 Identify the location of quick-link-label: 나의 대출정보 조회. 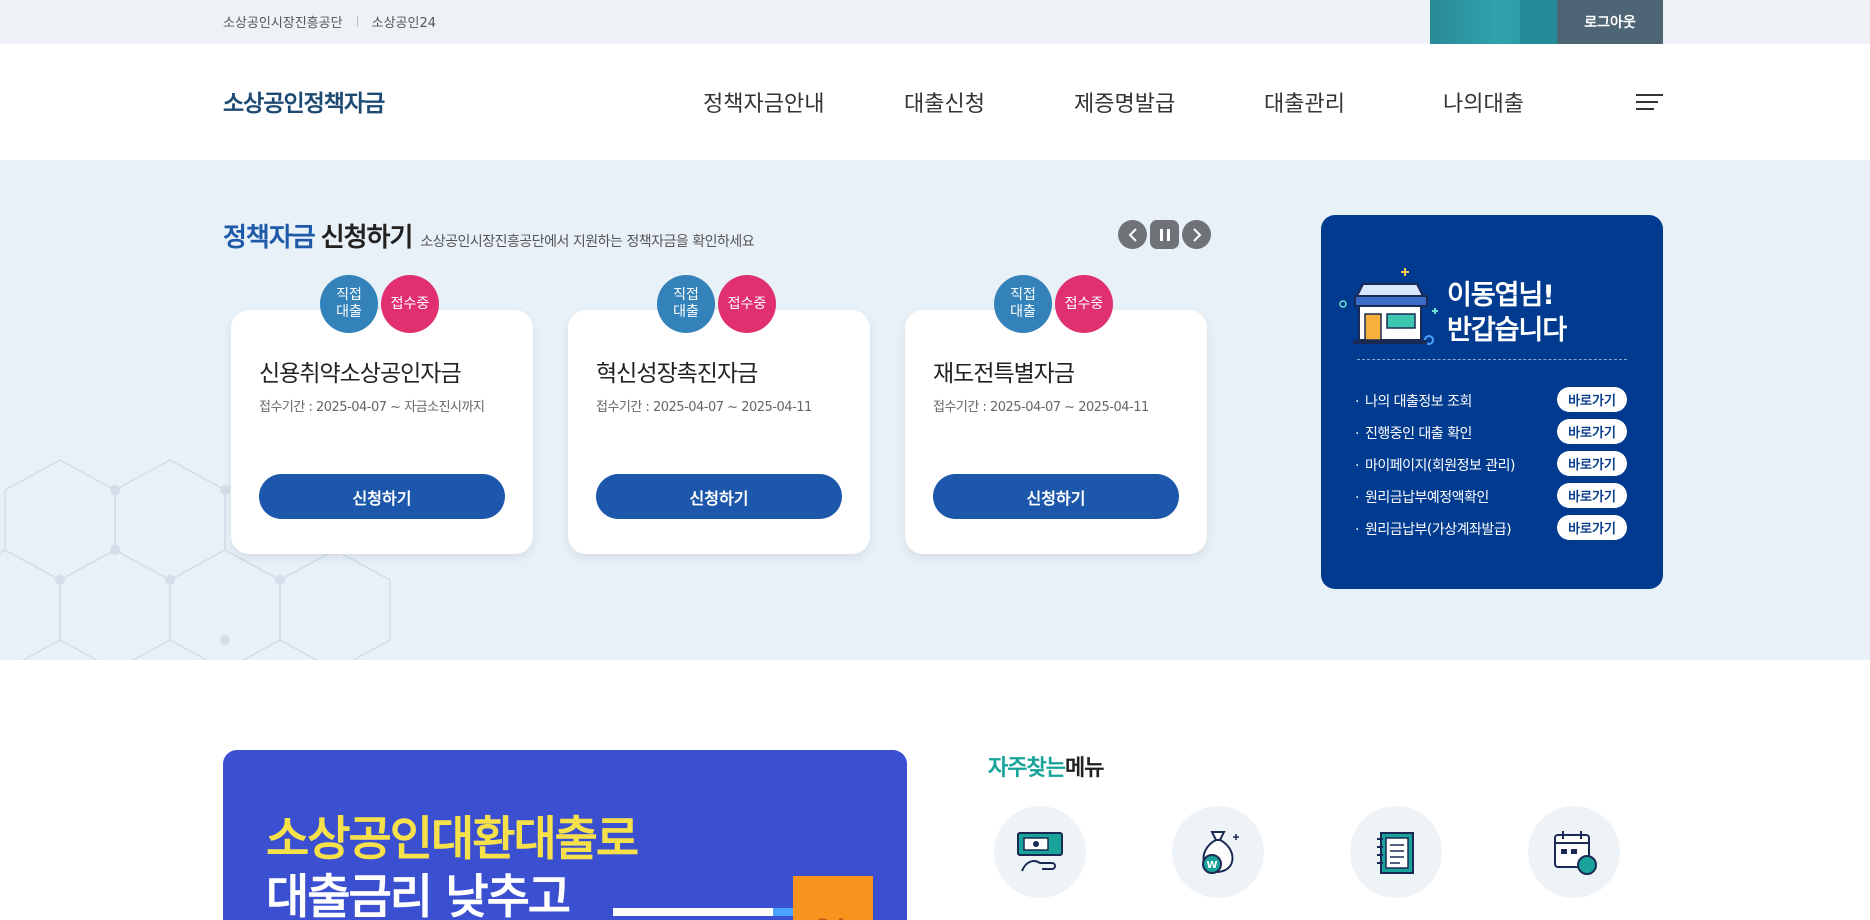
(1413, 401).